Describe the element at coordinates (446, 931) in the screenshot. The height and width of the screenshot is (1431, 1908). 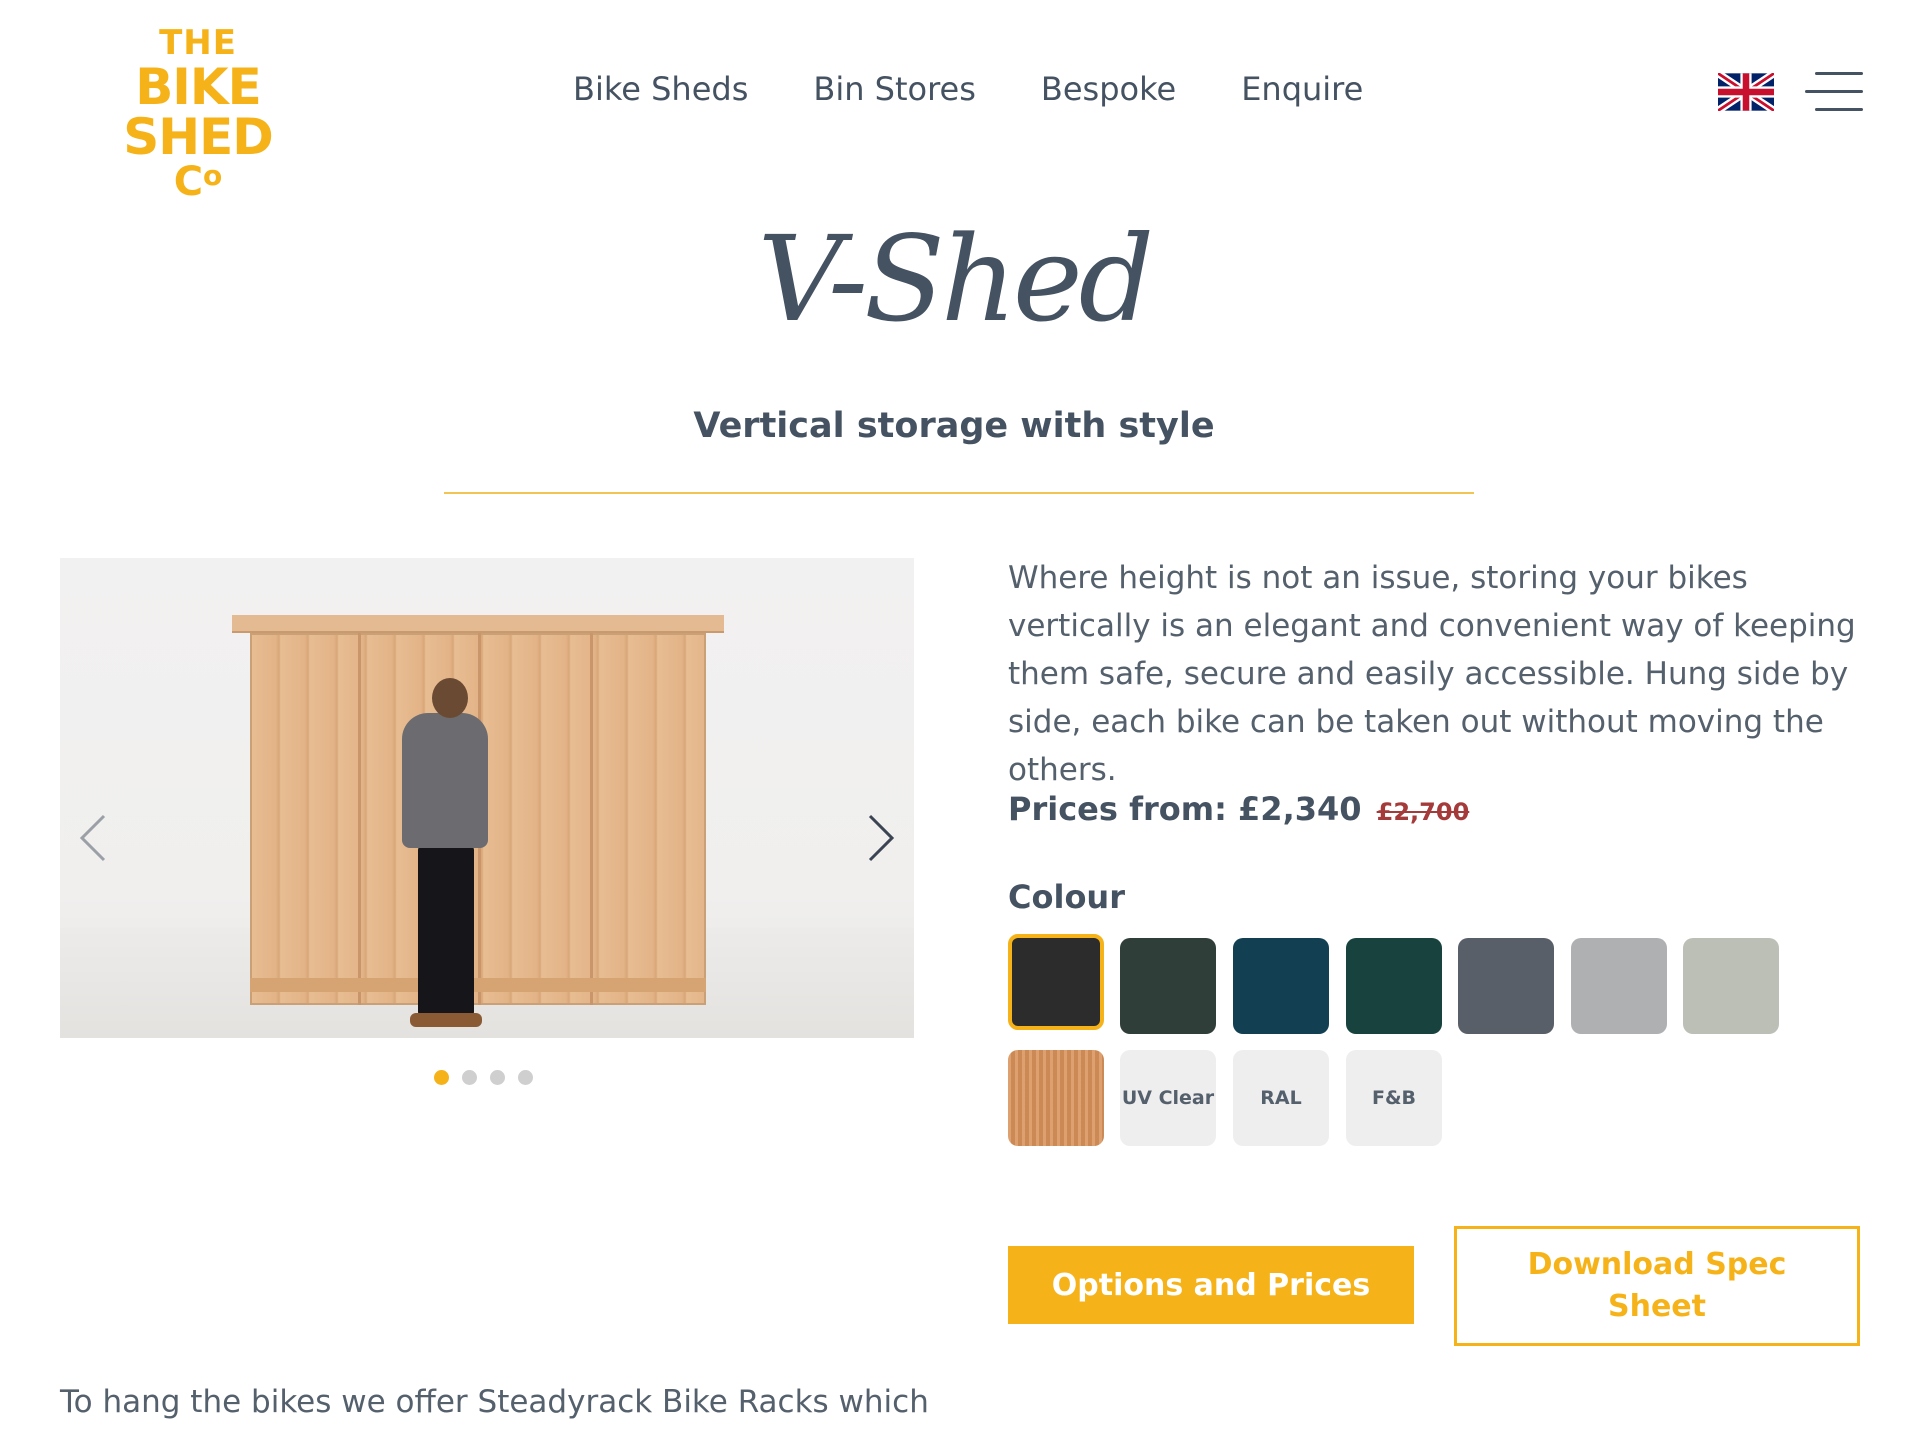
I see `person-figure` at that location.